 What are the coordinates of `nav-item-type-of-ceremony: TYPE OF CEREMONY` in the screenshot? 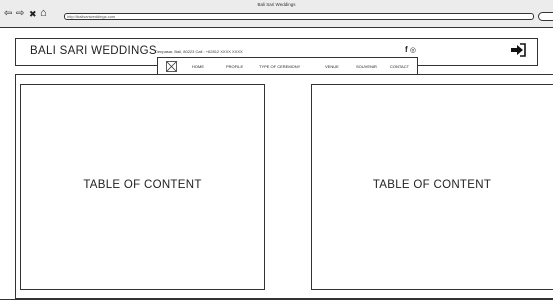 It's located at (279, 66).